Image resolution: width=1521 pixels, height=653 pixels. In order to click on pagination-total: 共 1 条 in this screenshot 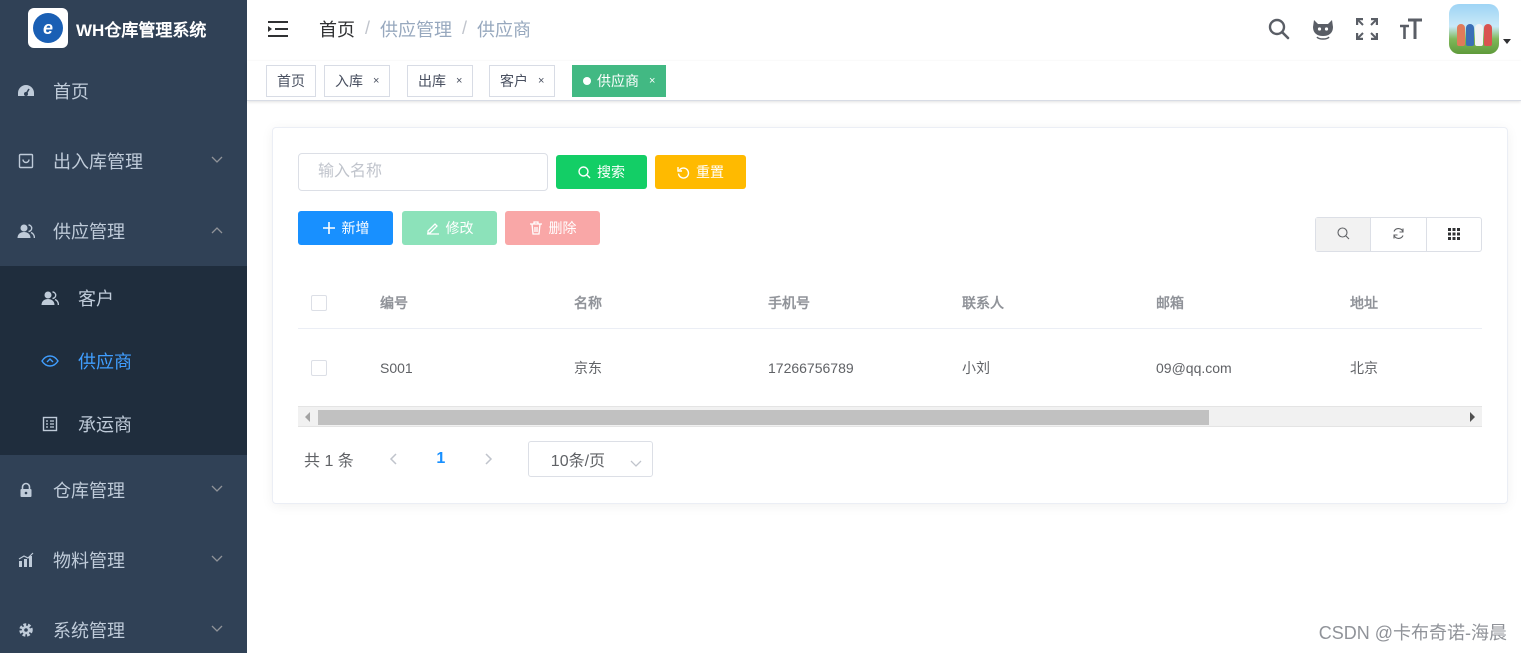, I will do `click(329, 461)`.